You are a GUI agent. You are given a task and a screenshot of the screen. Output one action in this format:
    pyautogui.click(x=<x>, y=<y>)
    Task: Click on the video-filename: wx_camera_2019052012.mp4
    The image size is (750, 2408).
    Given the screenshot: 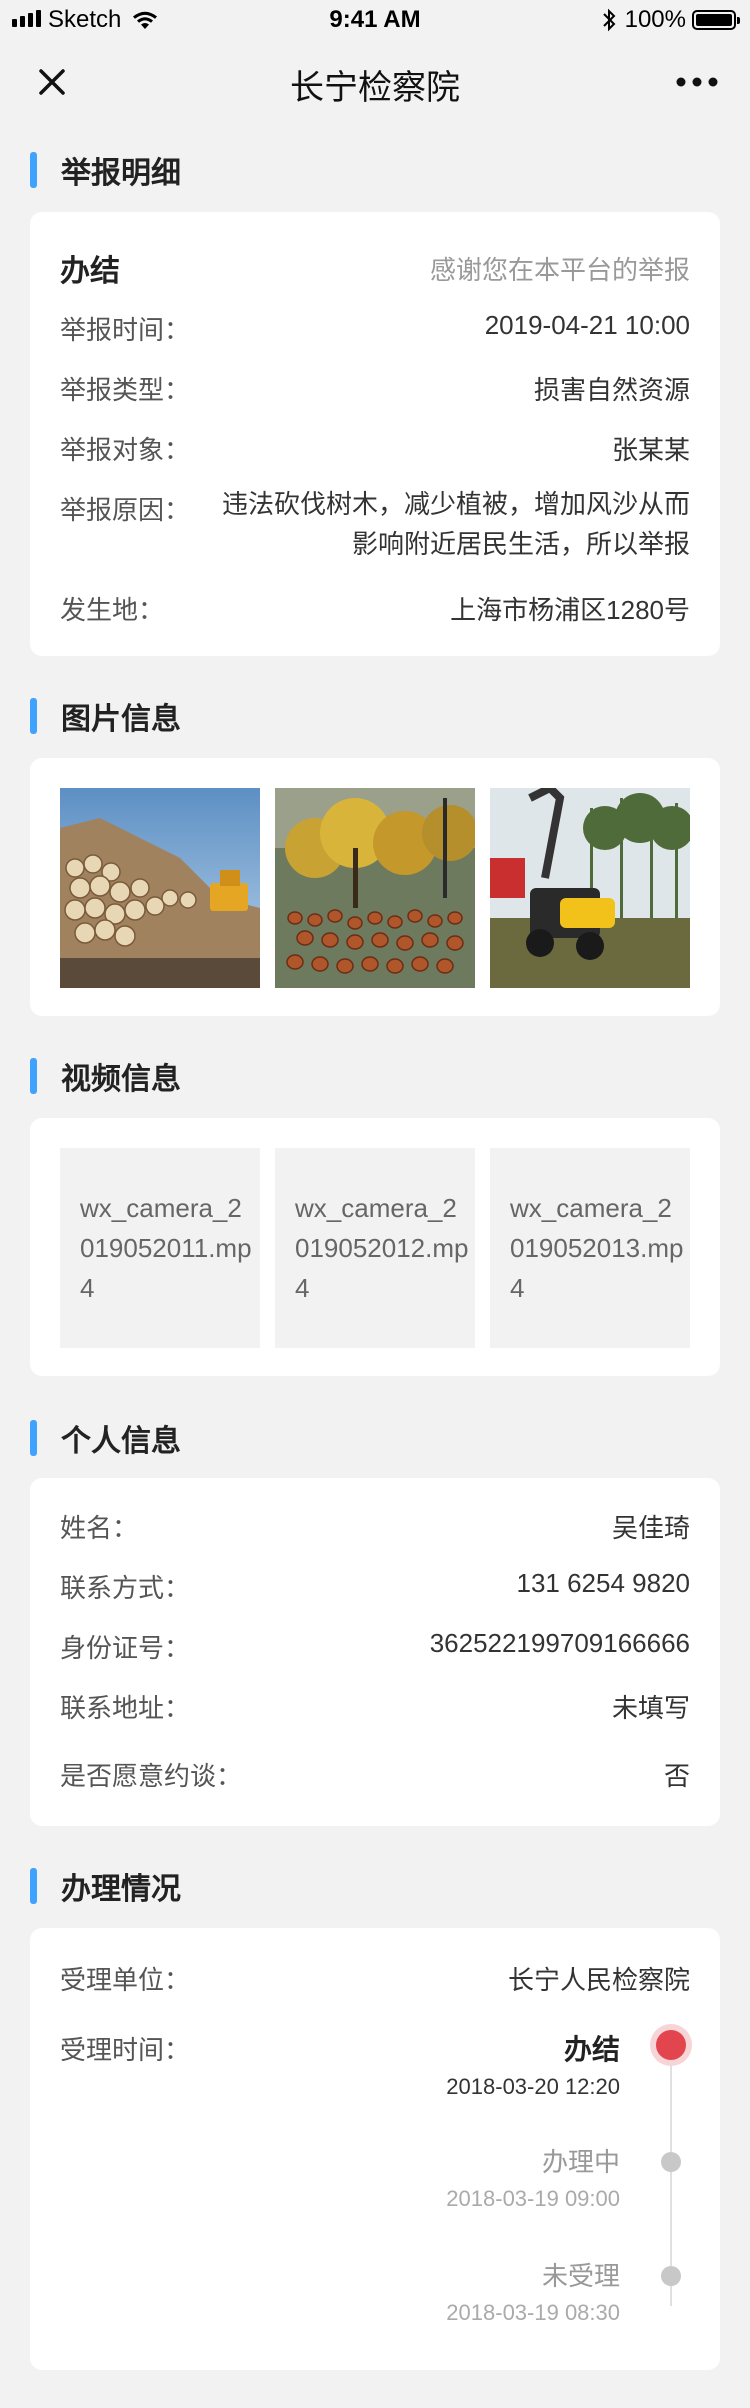 What is the action you would take?
    pyautogui.click(x=382, y=1248)
    